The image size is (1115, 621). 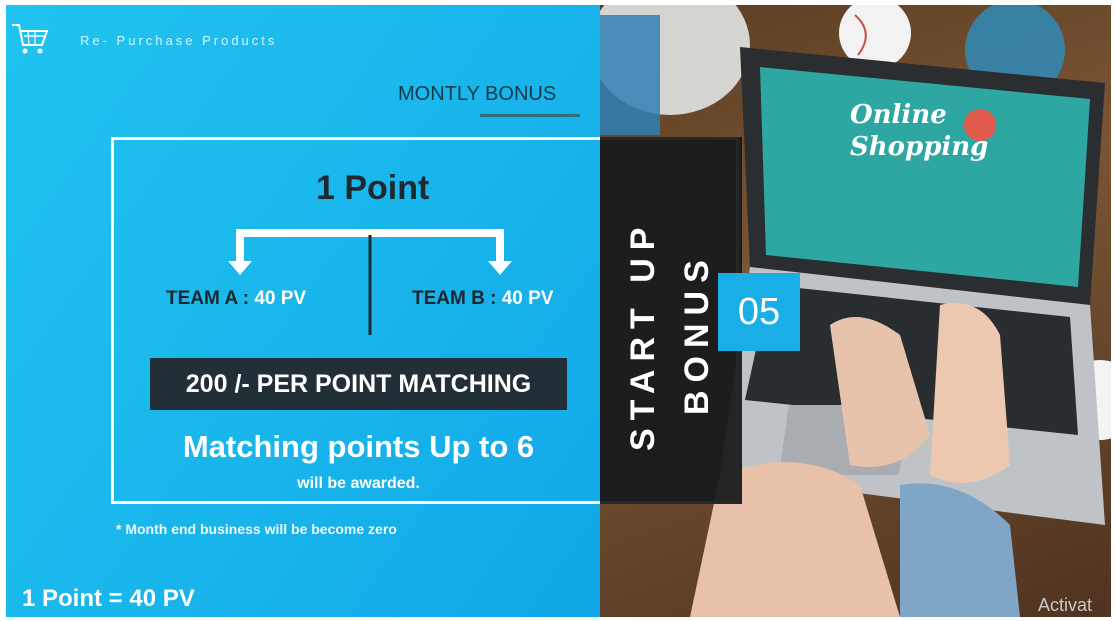 I want to click on matching-points: Matching points Up to 6, so click(x=358, y=446).